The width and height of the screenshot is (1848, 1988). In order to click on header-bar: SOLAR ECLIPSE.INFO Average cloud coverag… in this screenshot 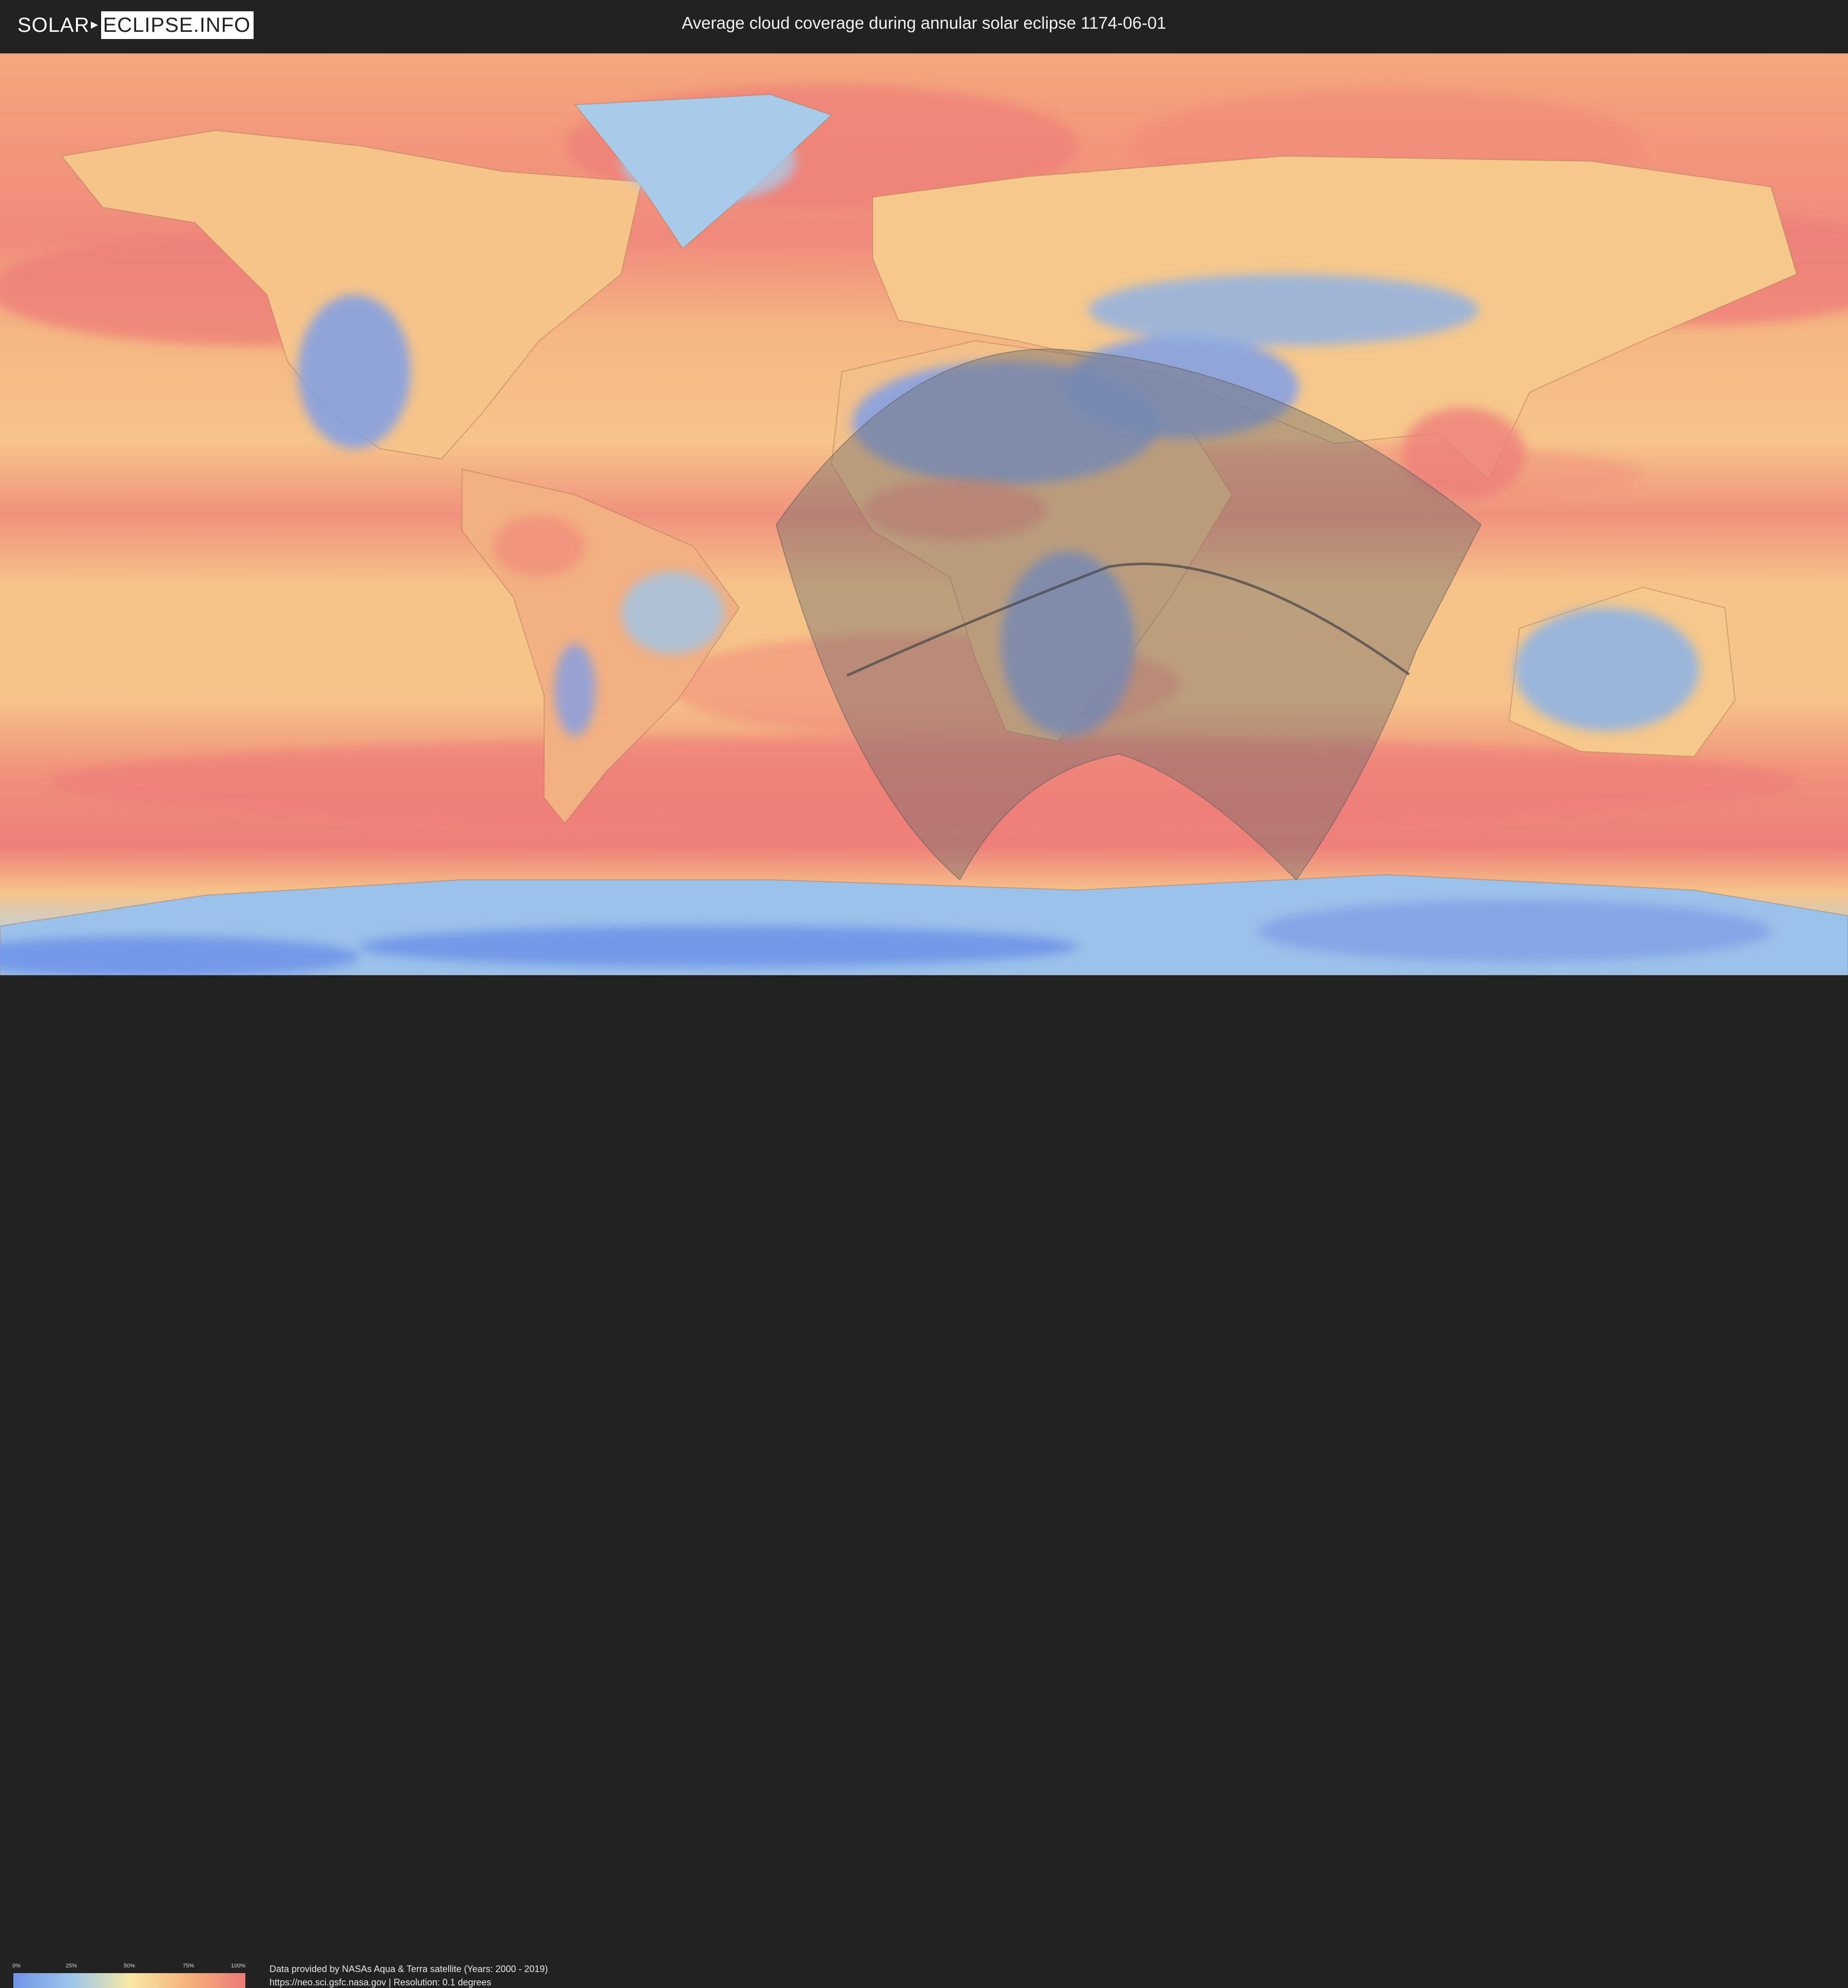, I will do `click(924, 25)`.